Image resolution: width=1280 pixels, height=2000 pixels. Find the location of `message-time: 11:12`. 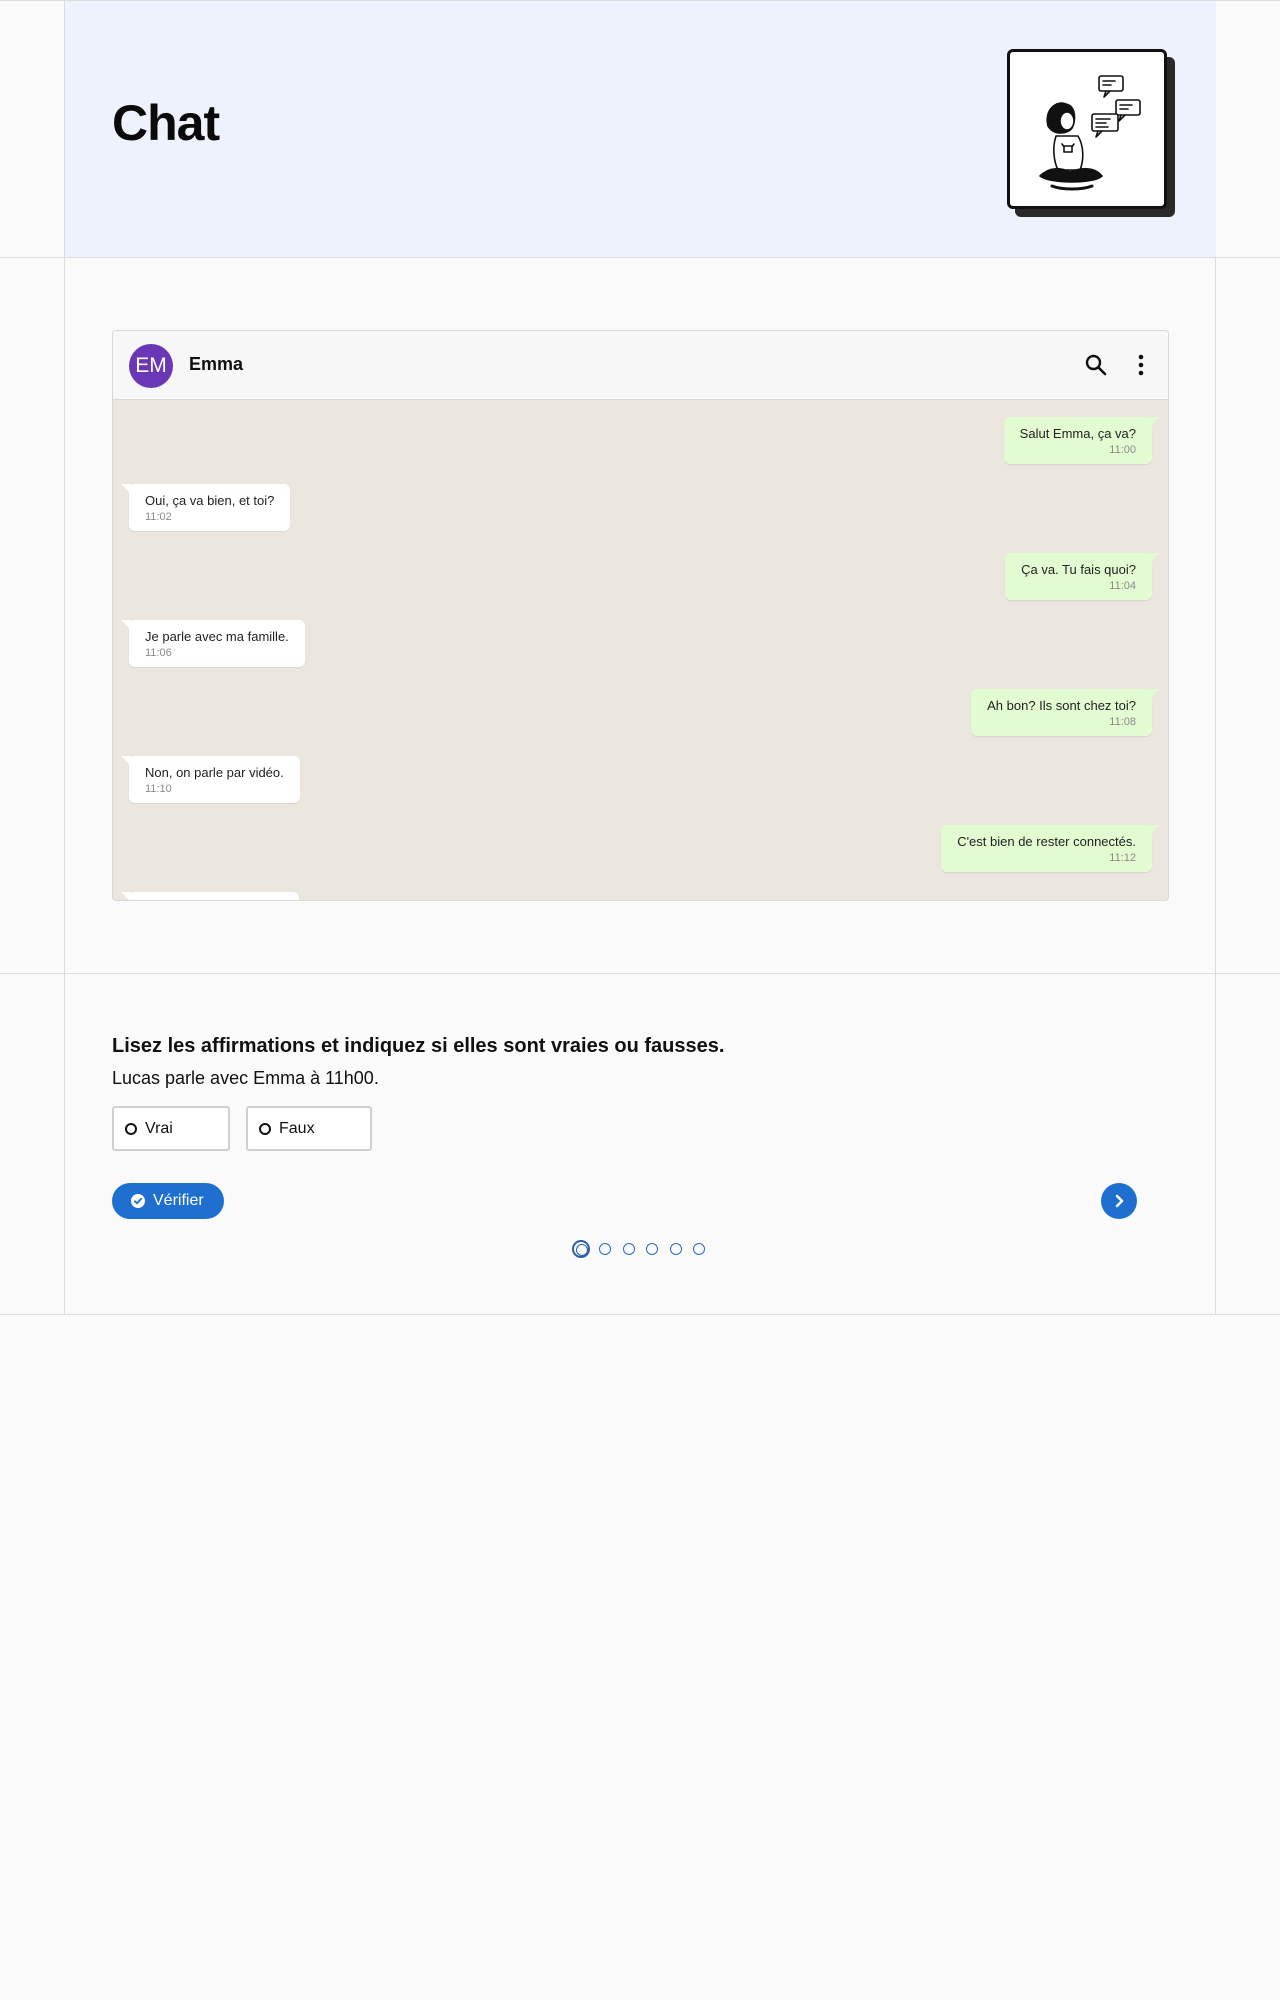

message-time: 11:12 is located at coordinates (1122, 858).